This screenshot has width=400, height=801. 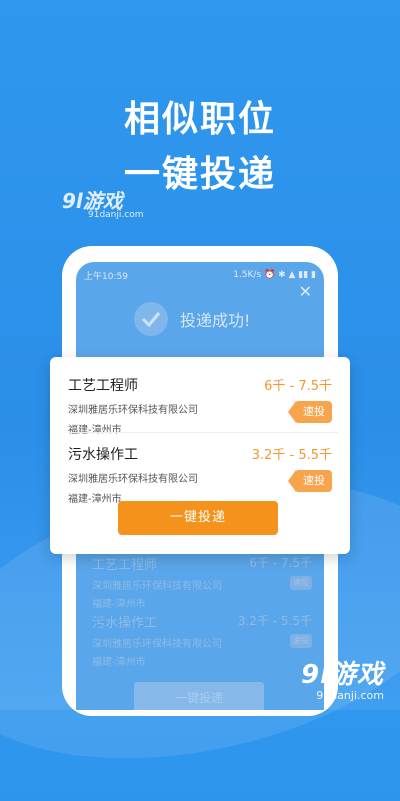 I want to click on close-icon: ✕, so click(x=305, y=291).